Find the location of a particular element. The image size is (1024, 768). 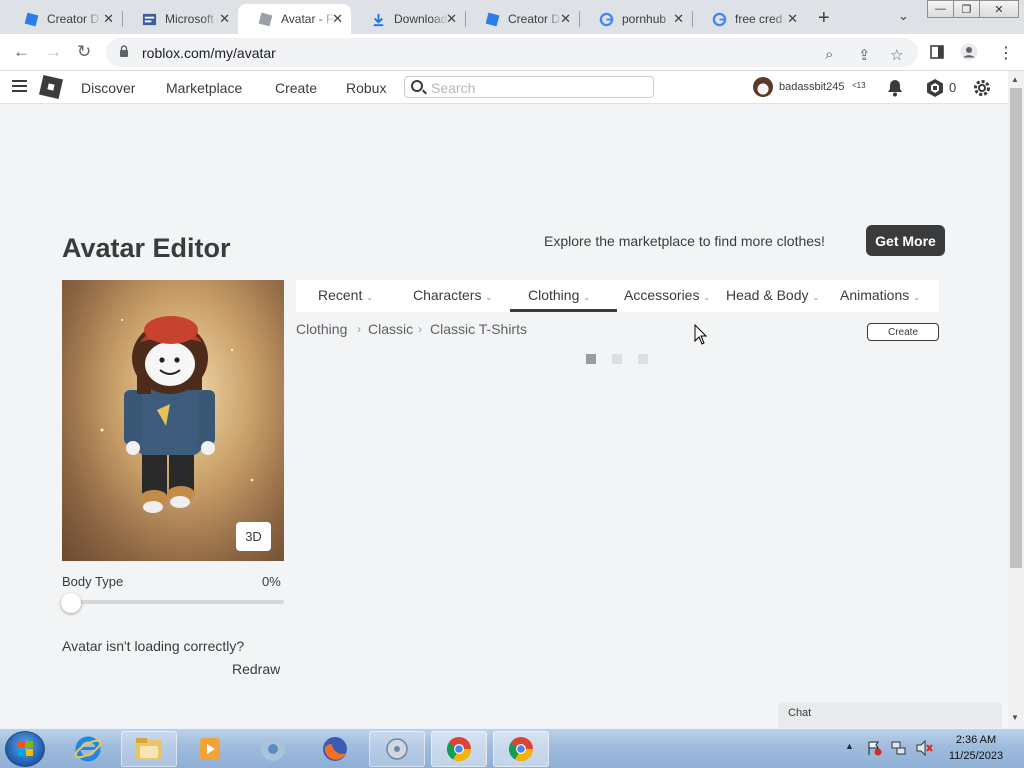

scrollbar-thumb is located at coordinates (1016, 328).